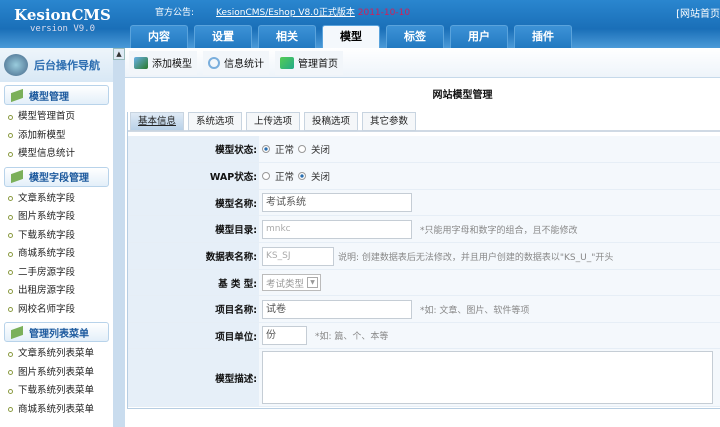 Image resolution: width=720 pixels, height=427 pixels. Describe the element at coordinates (298, 256) in the screenshot. I see `table-name-input: KS_SJ` at that location.